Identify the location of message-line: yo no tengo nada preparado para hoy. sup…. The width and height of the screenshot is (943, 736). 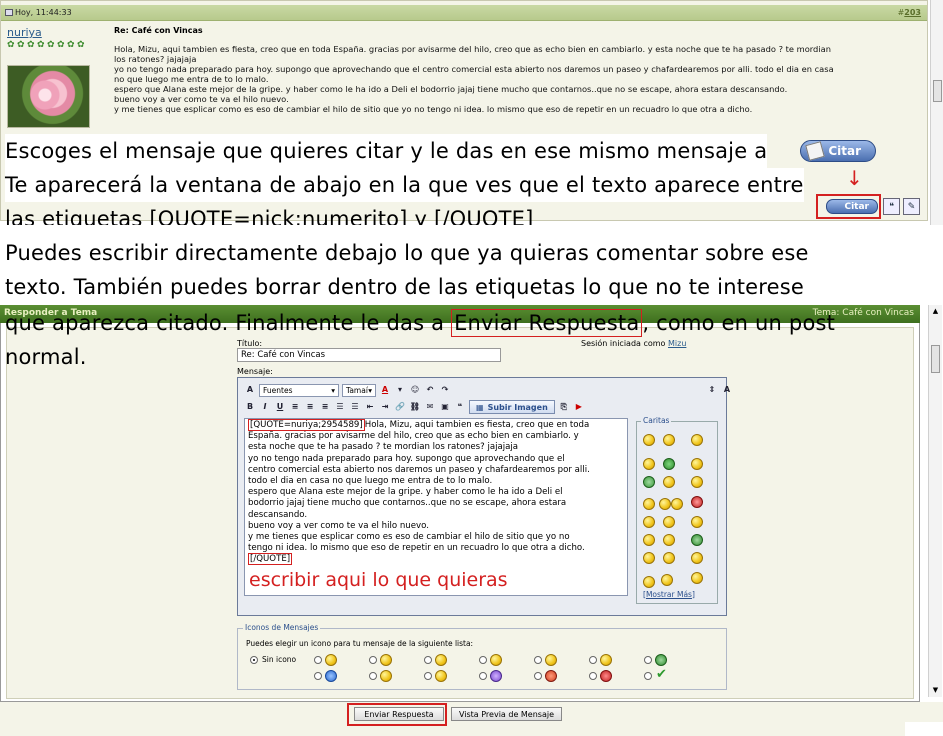
(406, 458).